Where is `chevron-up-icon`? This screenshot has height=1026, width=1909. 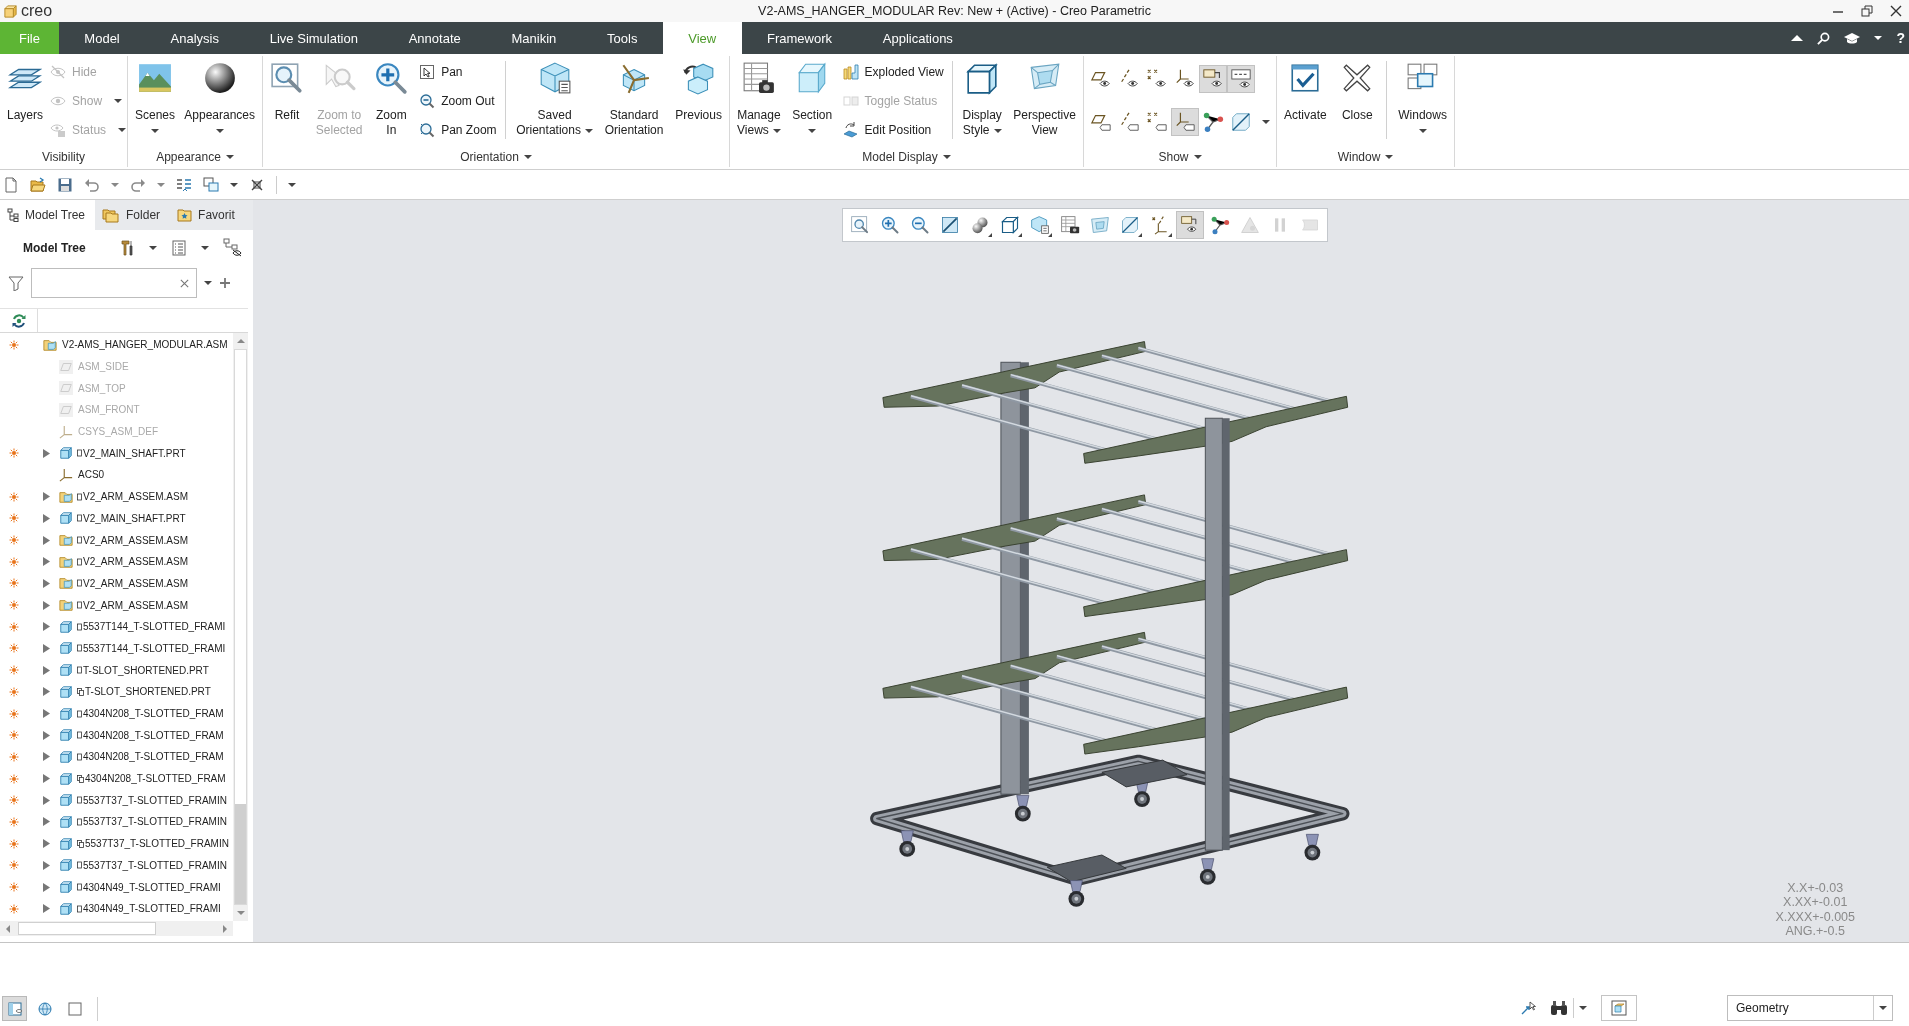 chevron-up-icon is located at coordinates (1797, 38).